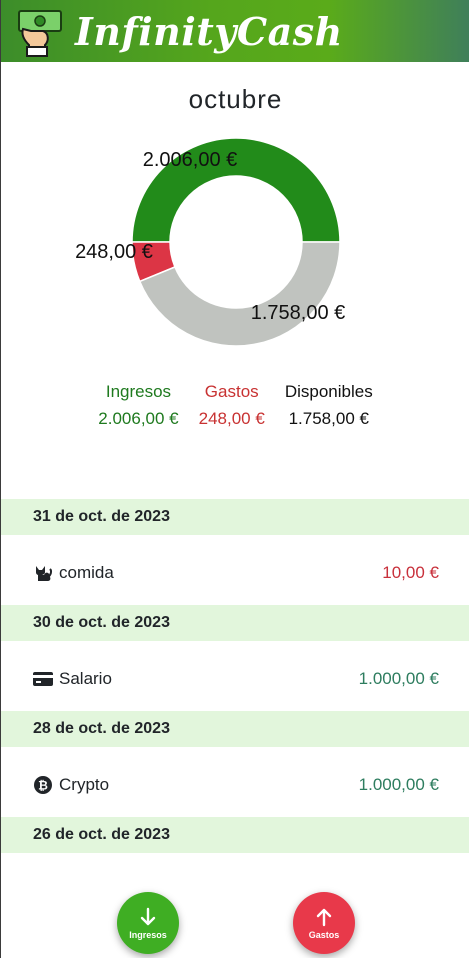 The width and height of the screenshot is (469, 958). Describe the element at coordinates (235, 835) in the screenshot. I see `date-header: 26 de oct. de 2023` at that location.